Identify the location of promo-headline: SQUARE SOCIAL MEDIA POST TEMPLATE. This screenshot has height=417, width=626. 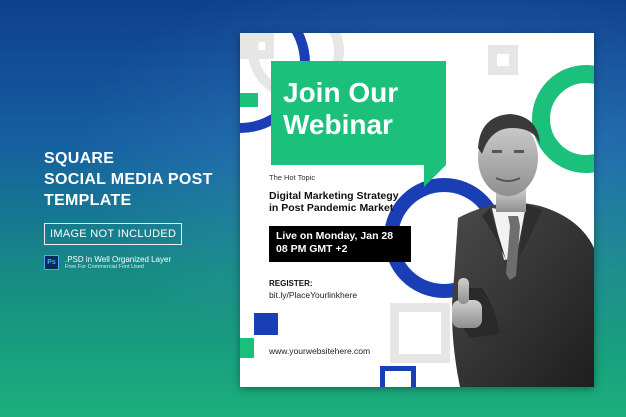
(128, 179).